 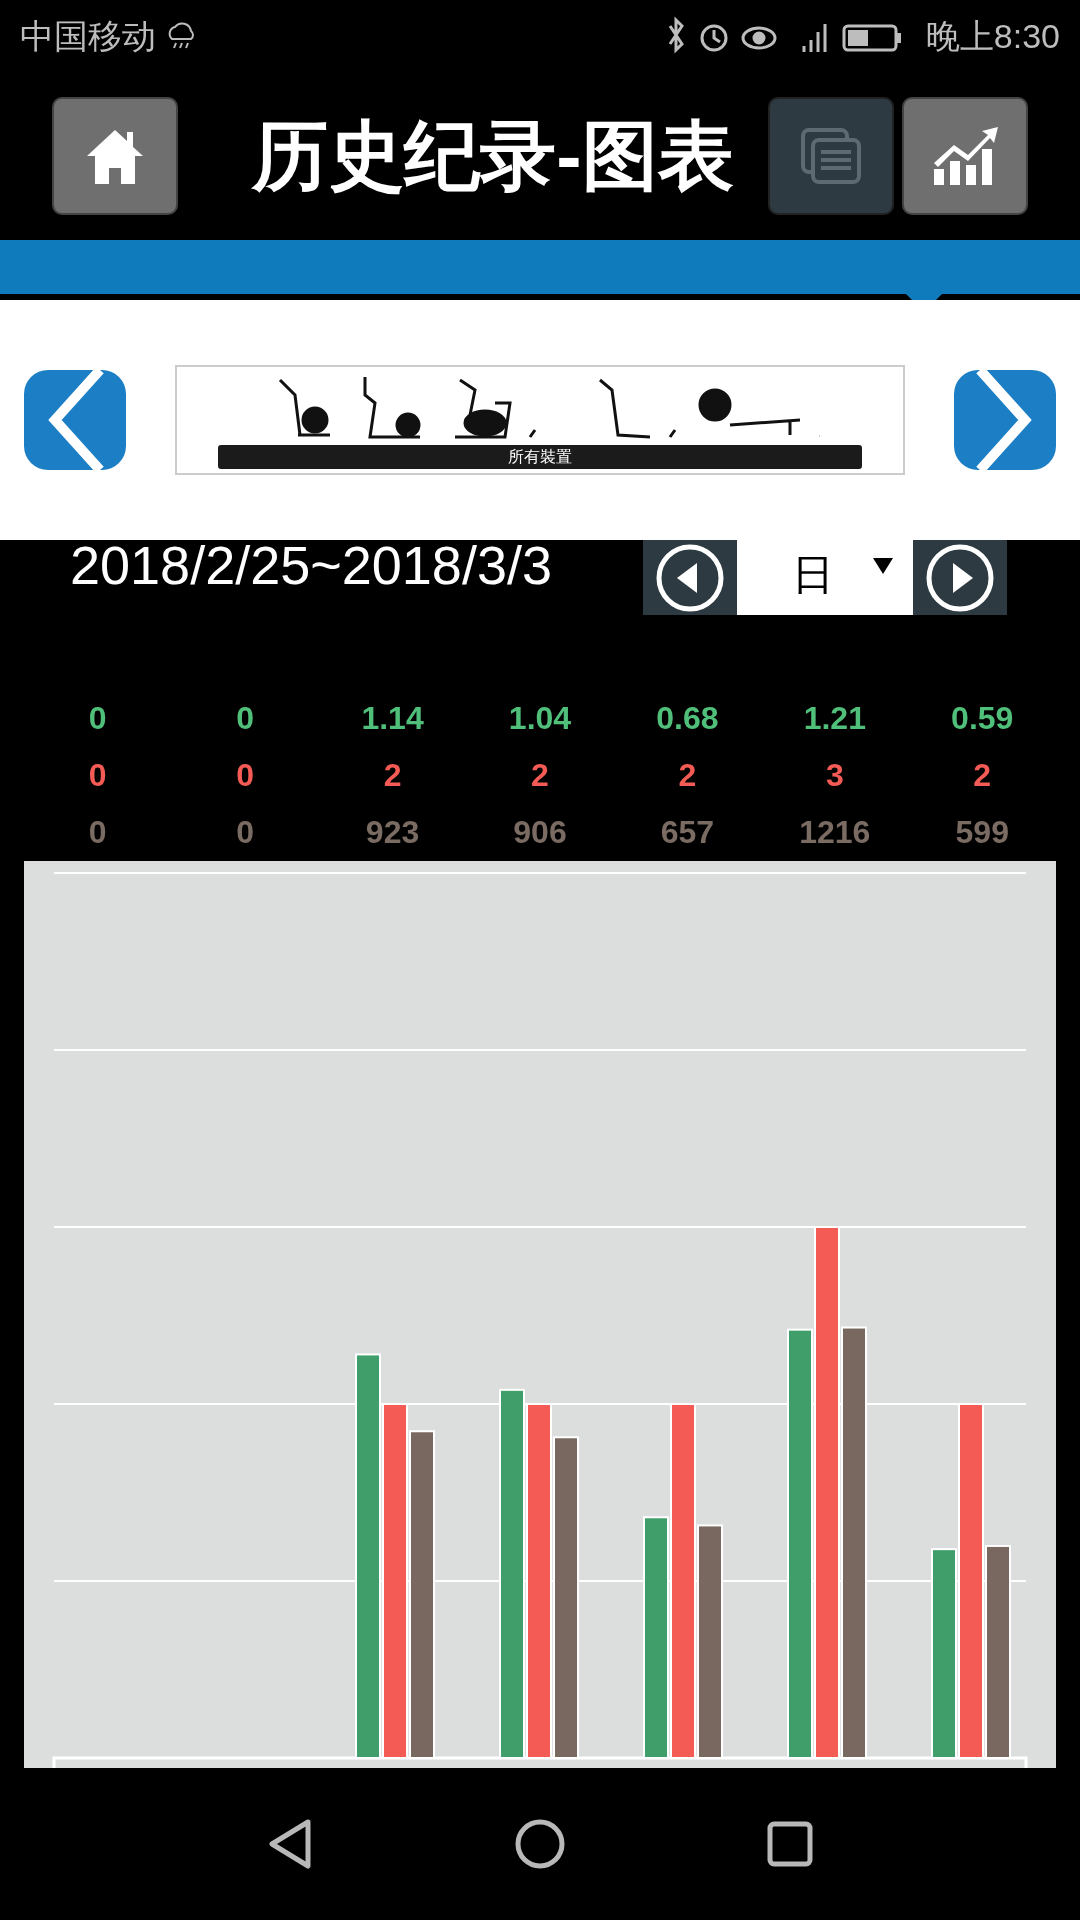 What do you see at coordinates (965, 156) in the screenshot?
I see `chart-view-button` at bounding box center [965, 156].